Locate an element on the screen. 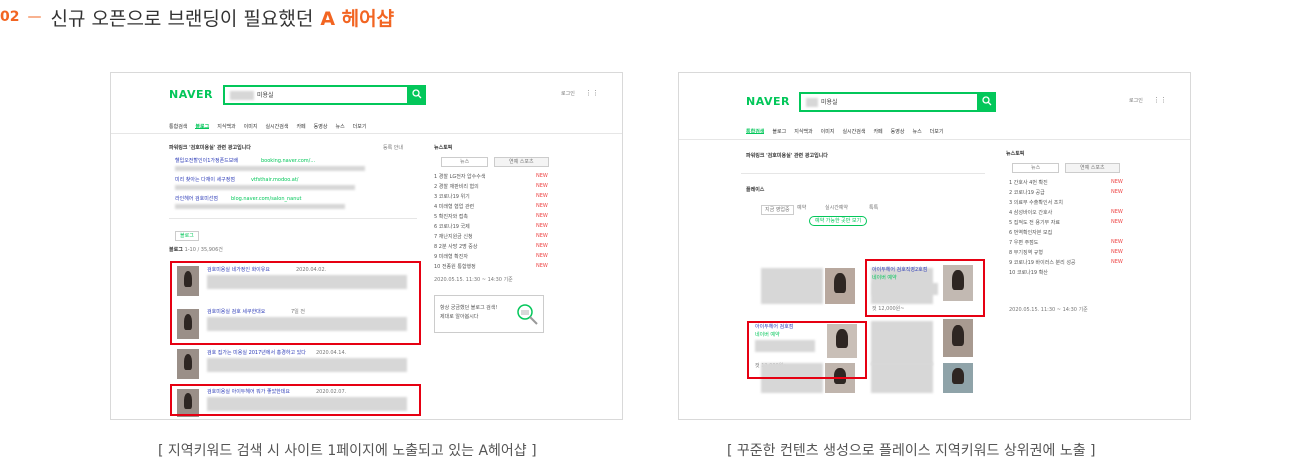 The width and height of the screenshot is (1300, 465). post-title-3: 검호 집가는 미용실 2017년에서 홍경하고 있다 is located at coordinates (256, 353).